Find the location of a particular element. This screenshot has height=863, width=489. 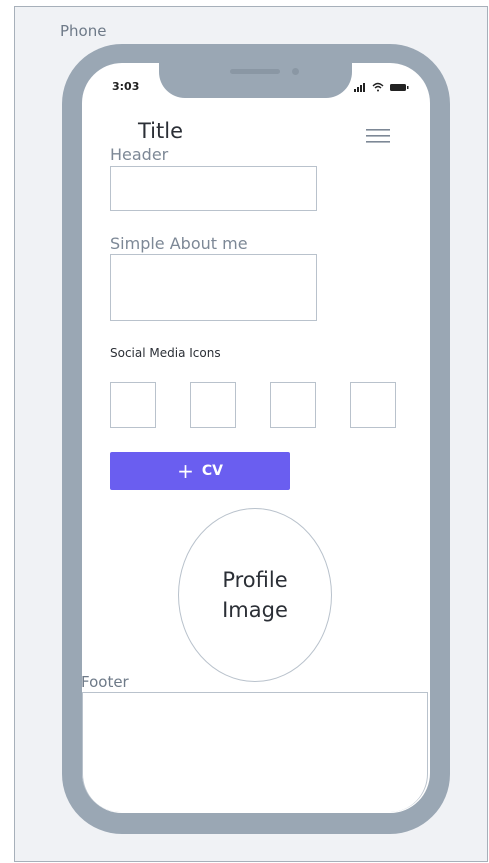

wifi-icon is located at coordinates (378, 87).